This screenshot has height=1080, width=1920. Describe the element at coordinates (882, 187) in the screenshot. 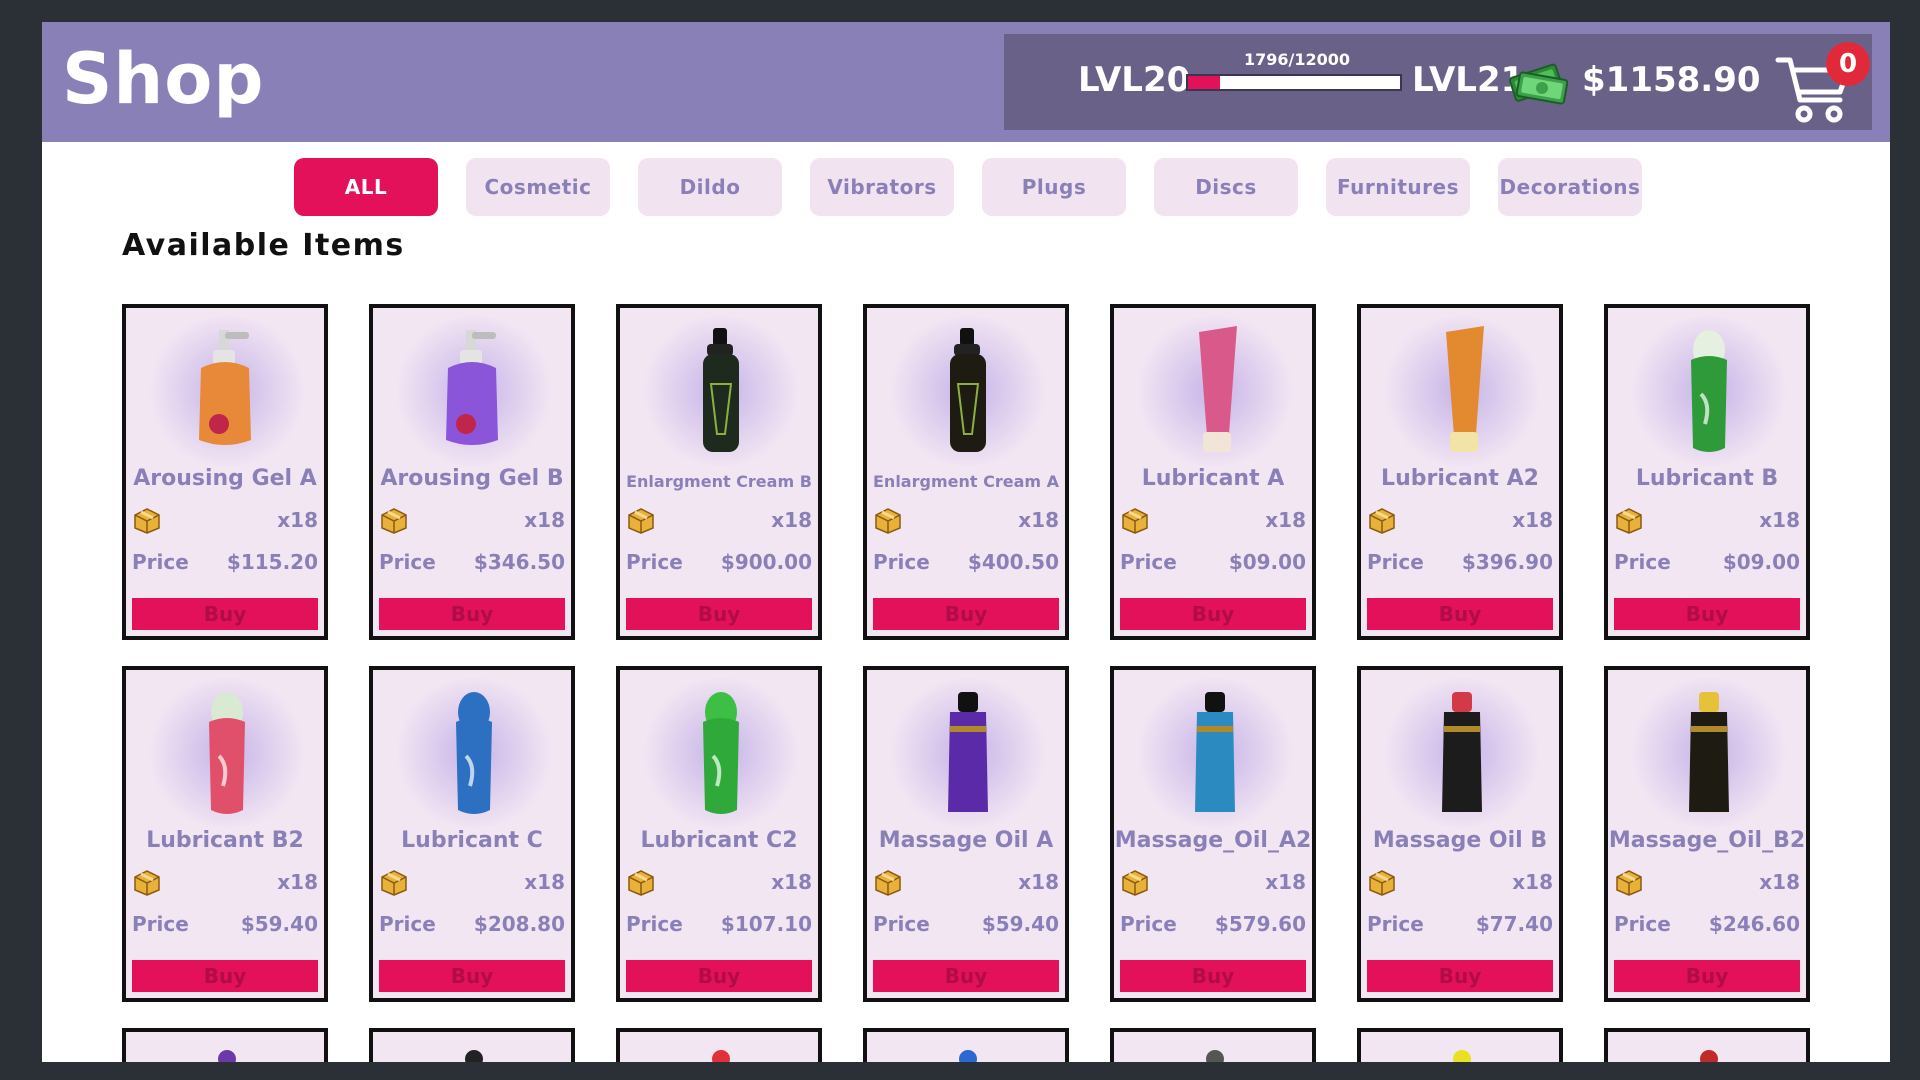

I see `tab-vibrators: Vibrators` at that location.